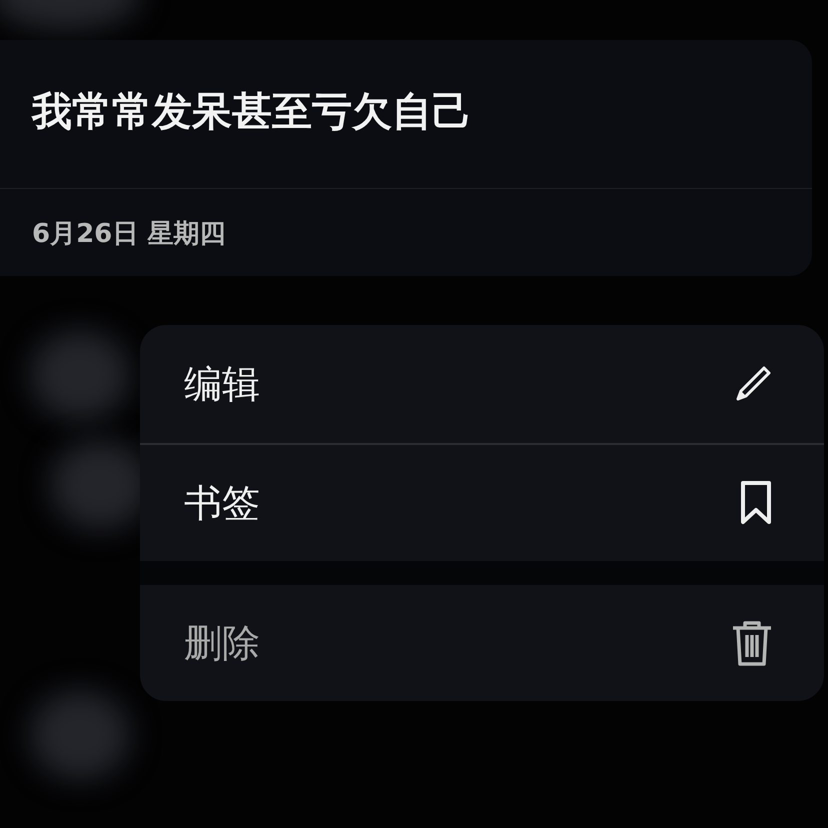 This screenshot has height=828, width=828. I want to click on bookmark-icon, so click(756, 503).